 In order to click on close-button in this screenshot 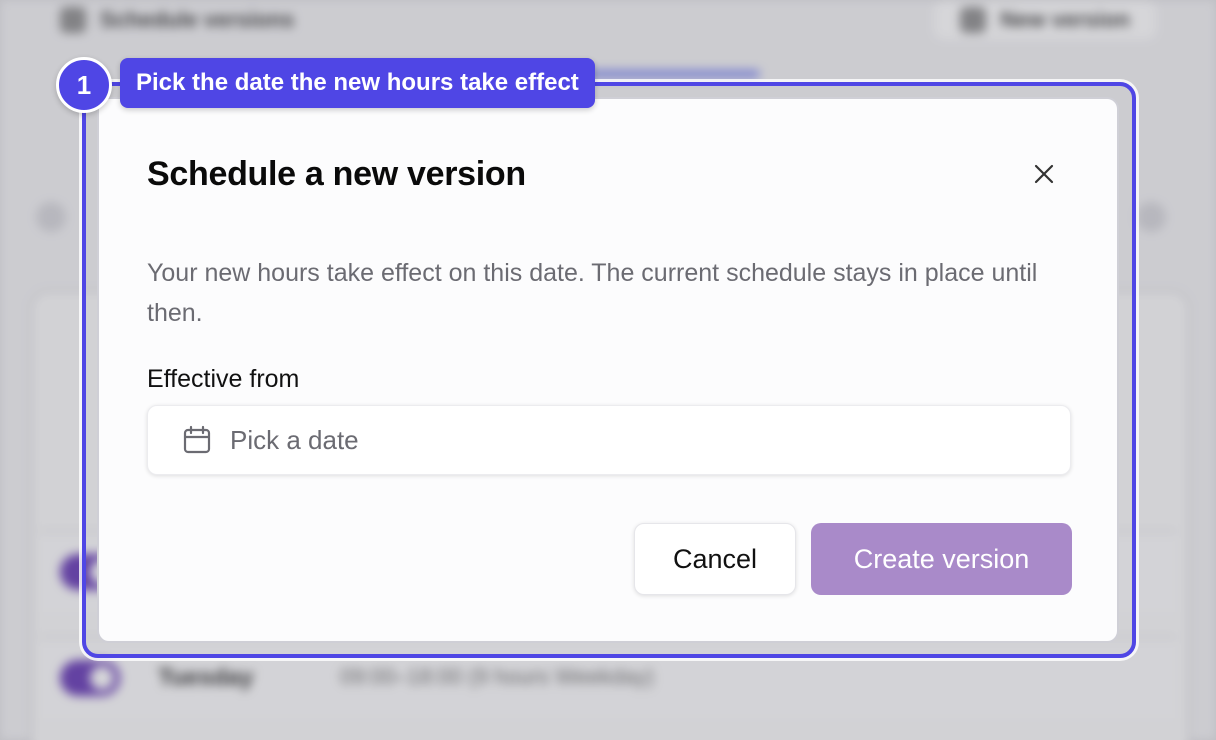, I will do `click(1044, 174)`.